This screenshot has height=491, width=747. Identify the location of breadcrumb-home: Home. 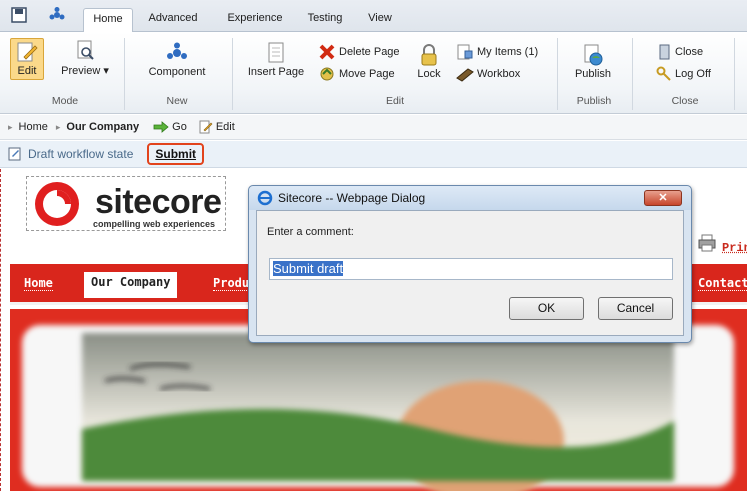
(33, 127).